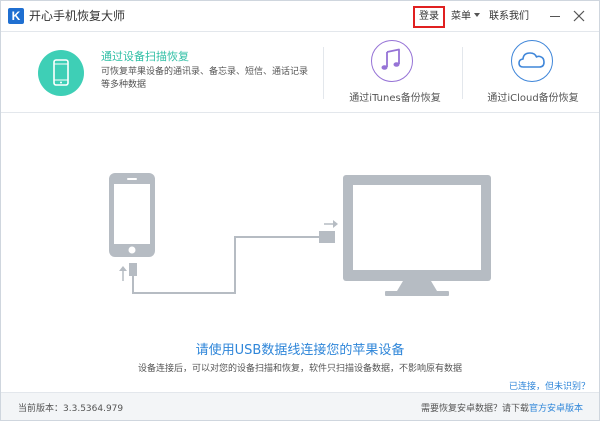 The height and width of the screenshot is (421, 600). I want to click on chevron-down-icon, so click(477, 15).